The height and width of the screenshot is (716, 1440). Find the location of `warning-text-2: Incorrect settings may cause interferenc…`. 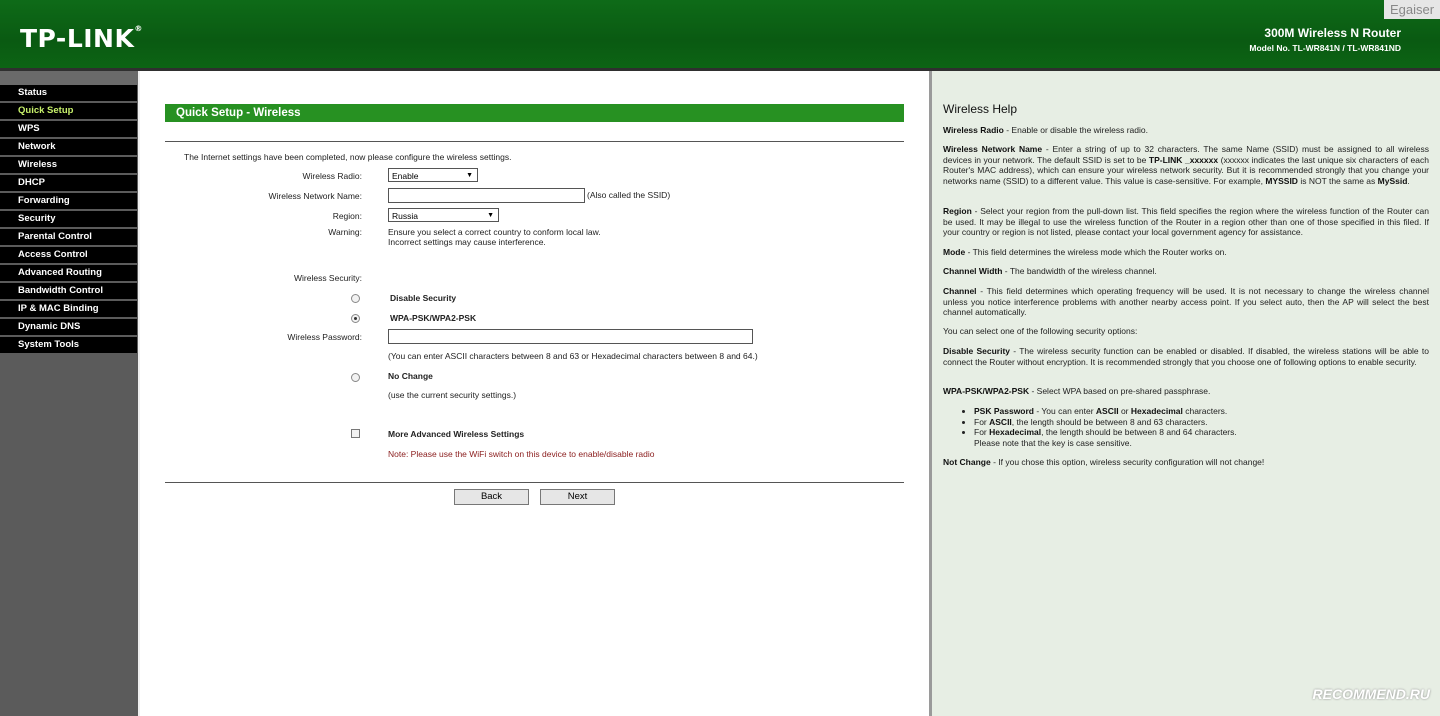

warning-text-2: Incorrect settings may cause interferenc… is located at coordinates (467, 242).